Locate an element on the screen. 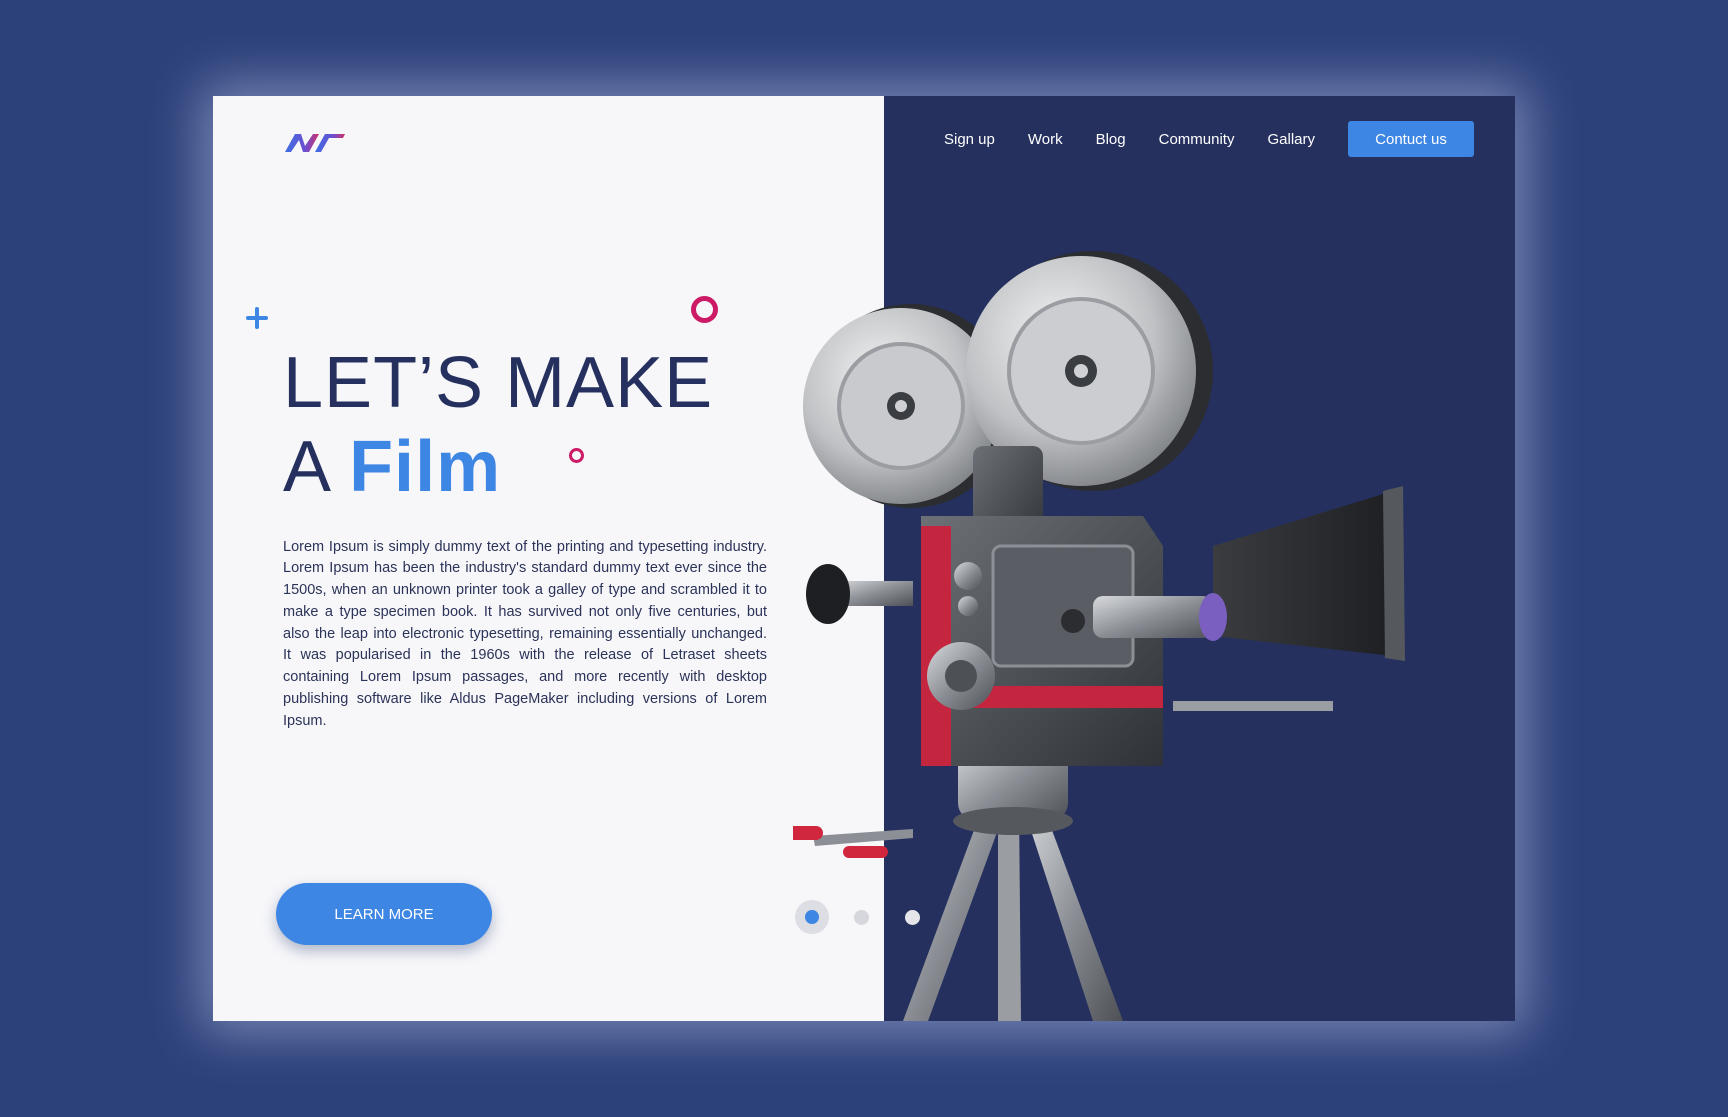 This screenshot has height=1117, width=1728. headline-line-2: A Film is located at coordinates (498, 467).